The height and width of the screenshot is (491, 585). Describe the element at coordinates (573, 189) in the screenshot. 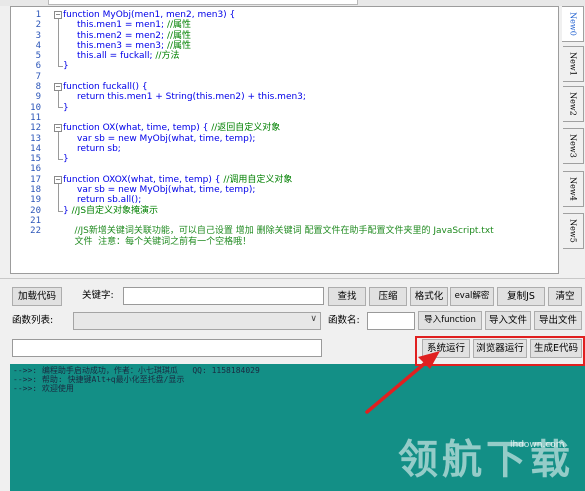

I see `tab-new4: New4` at that location.